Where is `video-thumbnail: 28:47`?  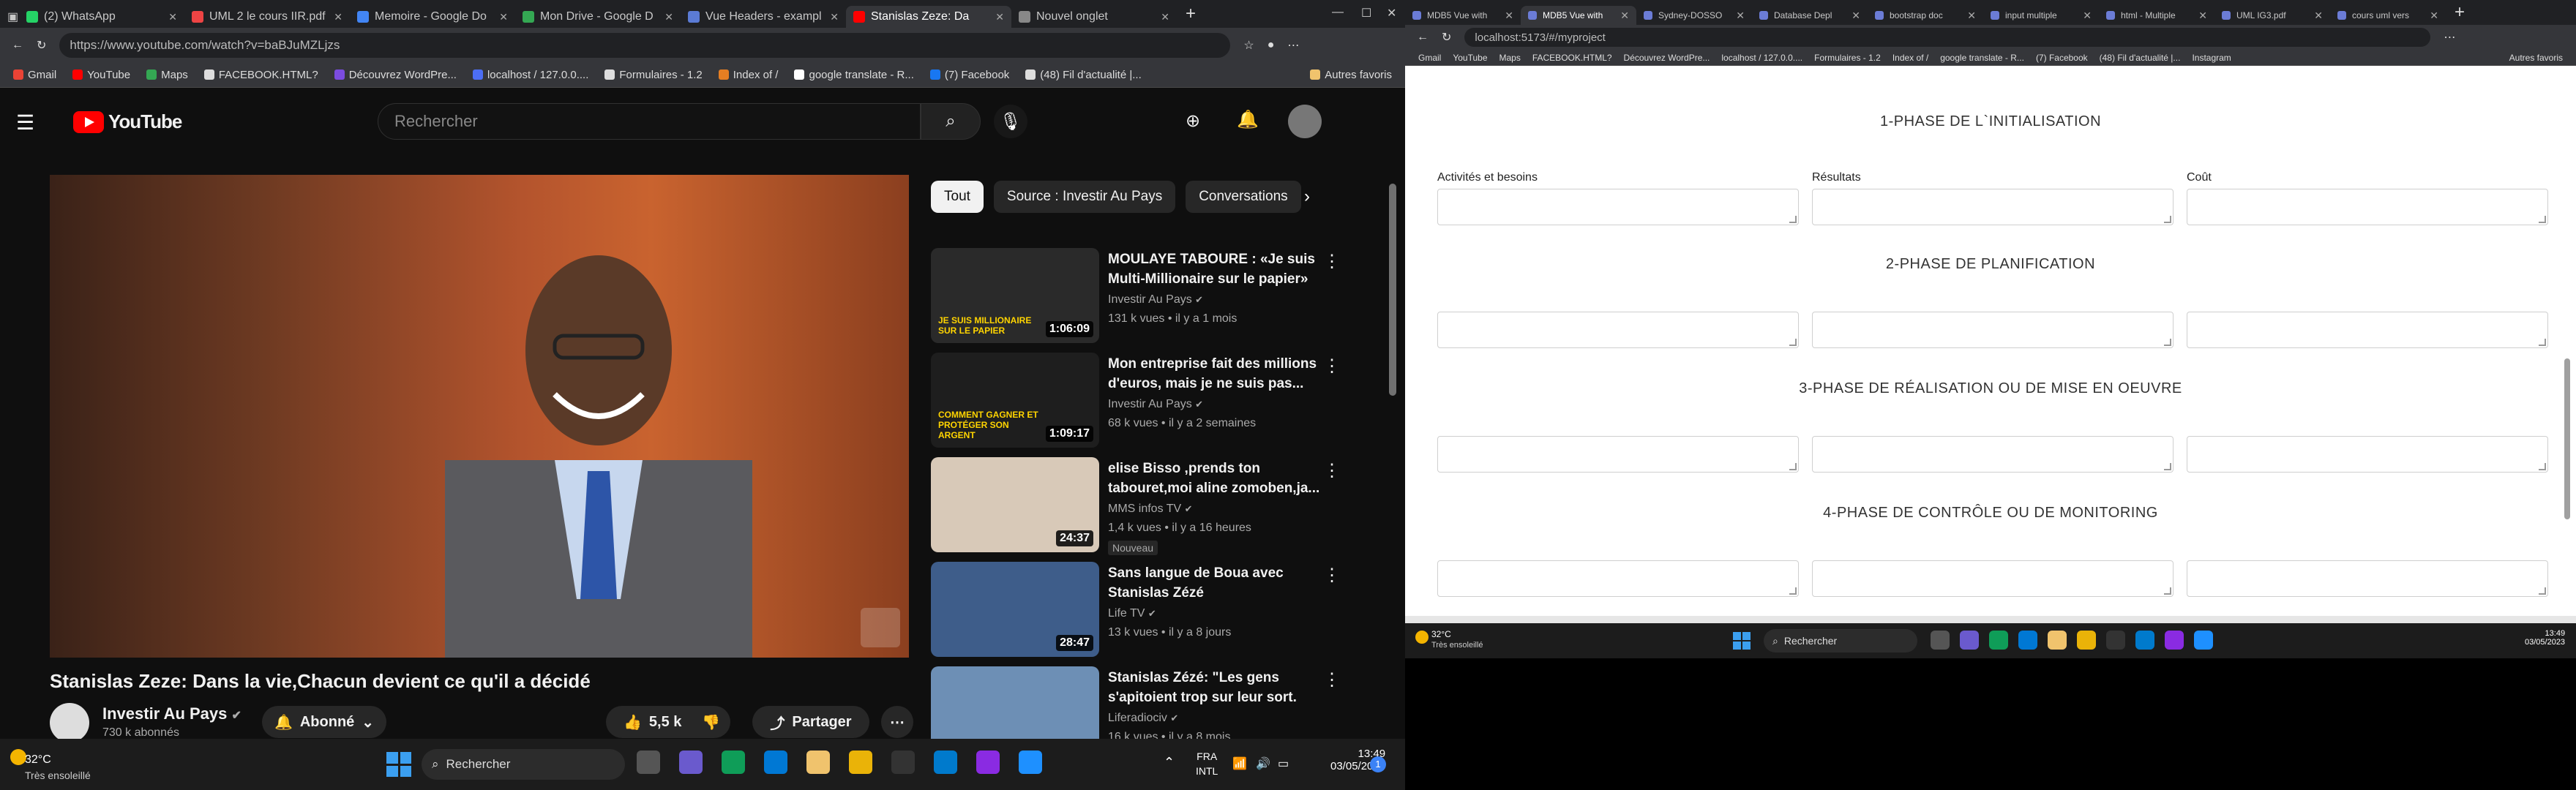 video-thumbnail: 28:47 is located at coordinates (1015, 609).